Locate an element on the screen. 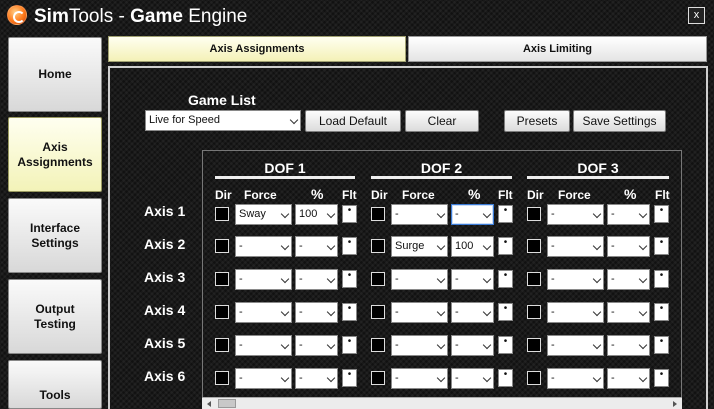  clear-button: Clear is located at coordinates (442, 121).